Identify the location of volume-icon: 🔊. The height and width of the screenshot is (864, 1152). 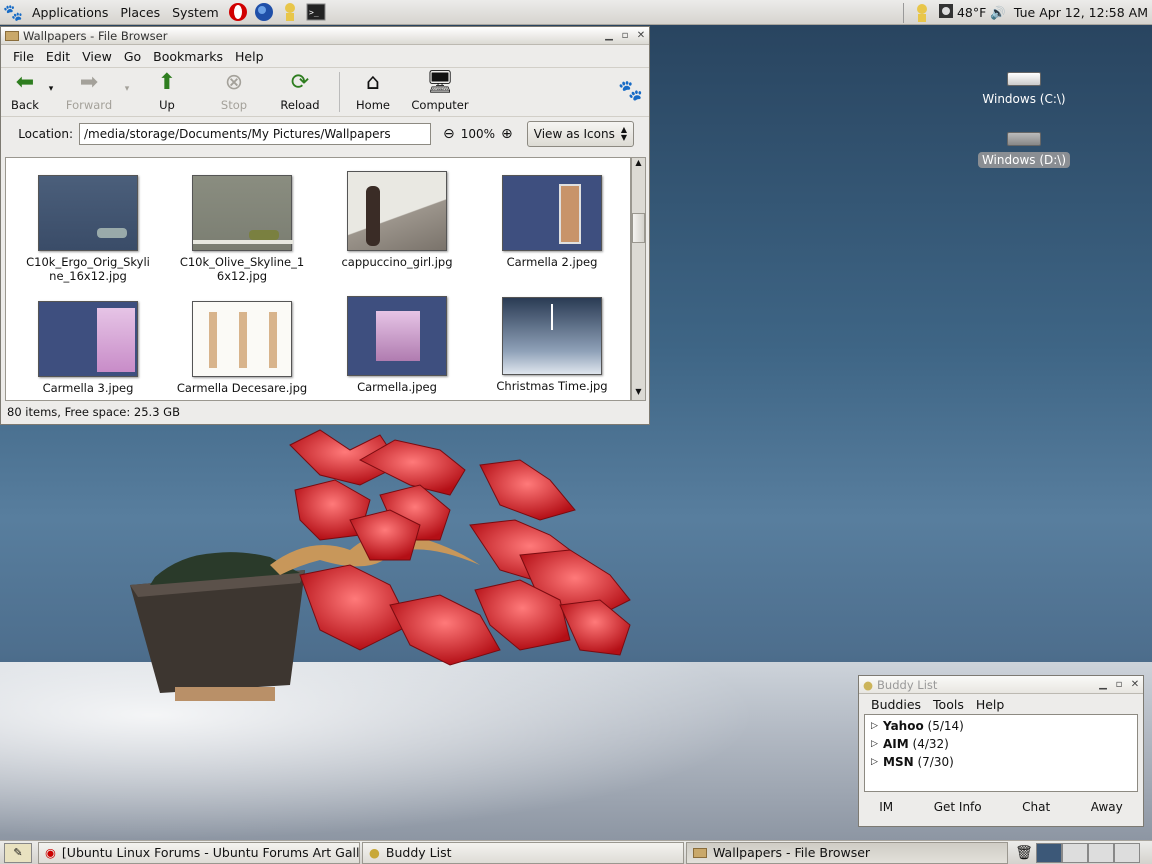
(998, 13).